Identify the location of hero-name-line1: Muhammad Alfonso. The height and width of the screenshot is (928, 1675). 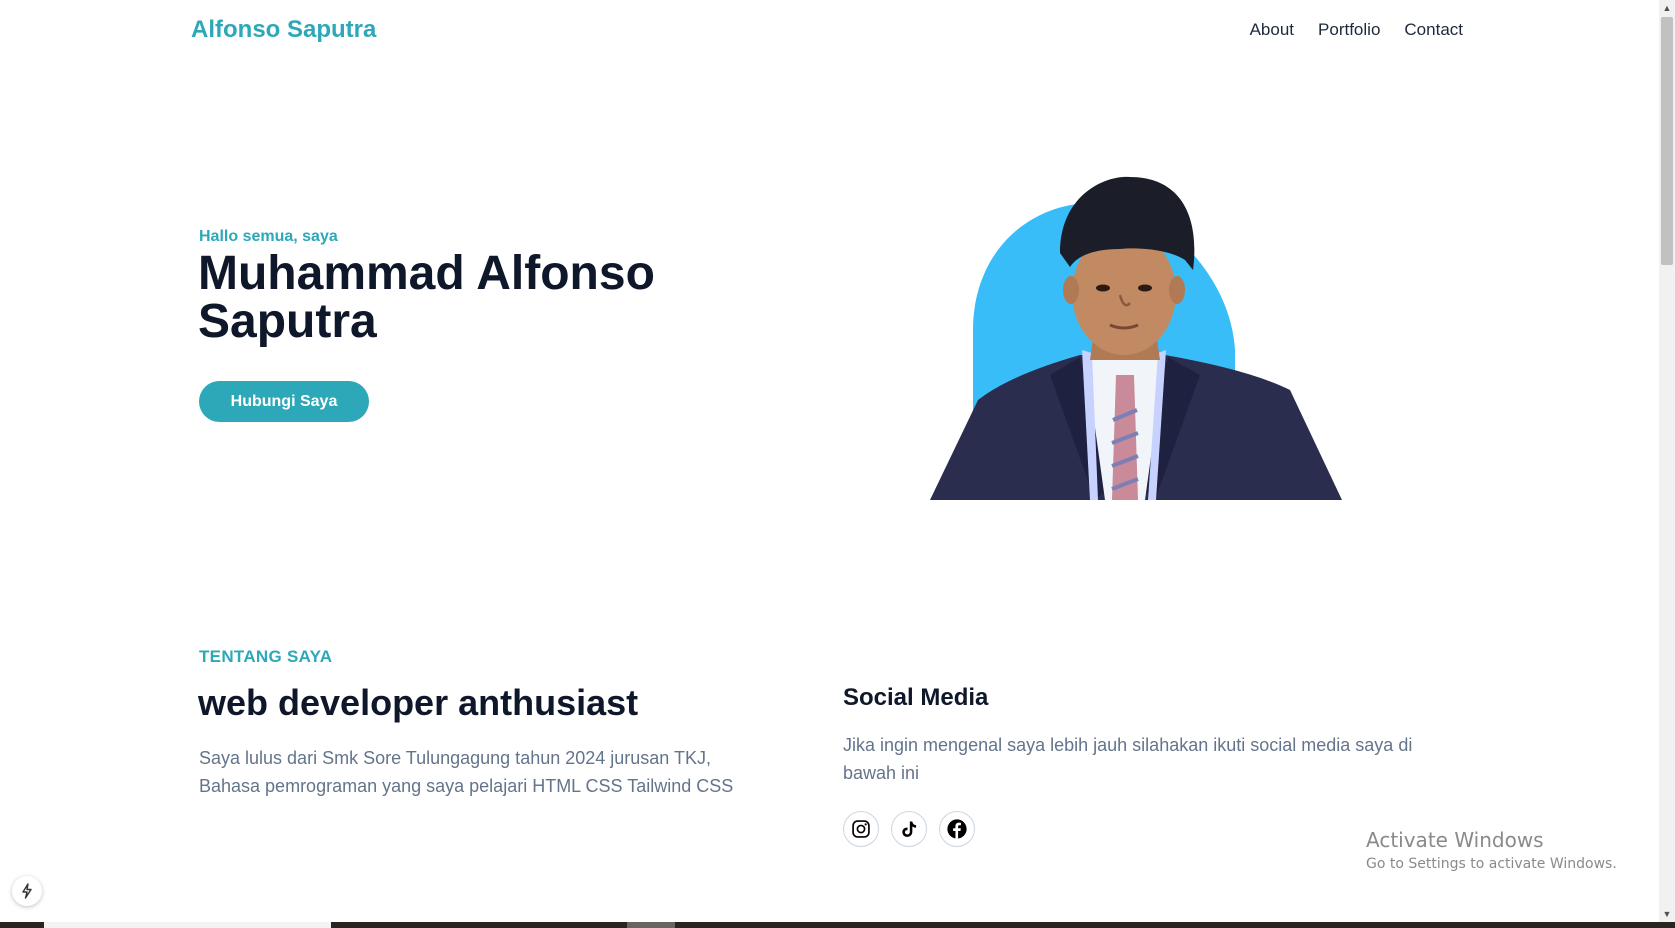
(426, 273).